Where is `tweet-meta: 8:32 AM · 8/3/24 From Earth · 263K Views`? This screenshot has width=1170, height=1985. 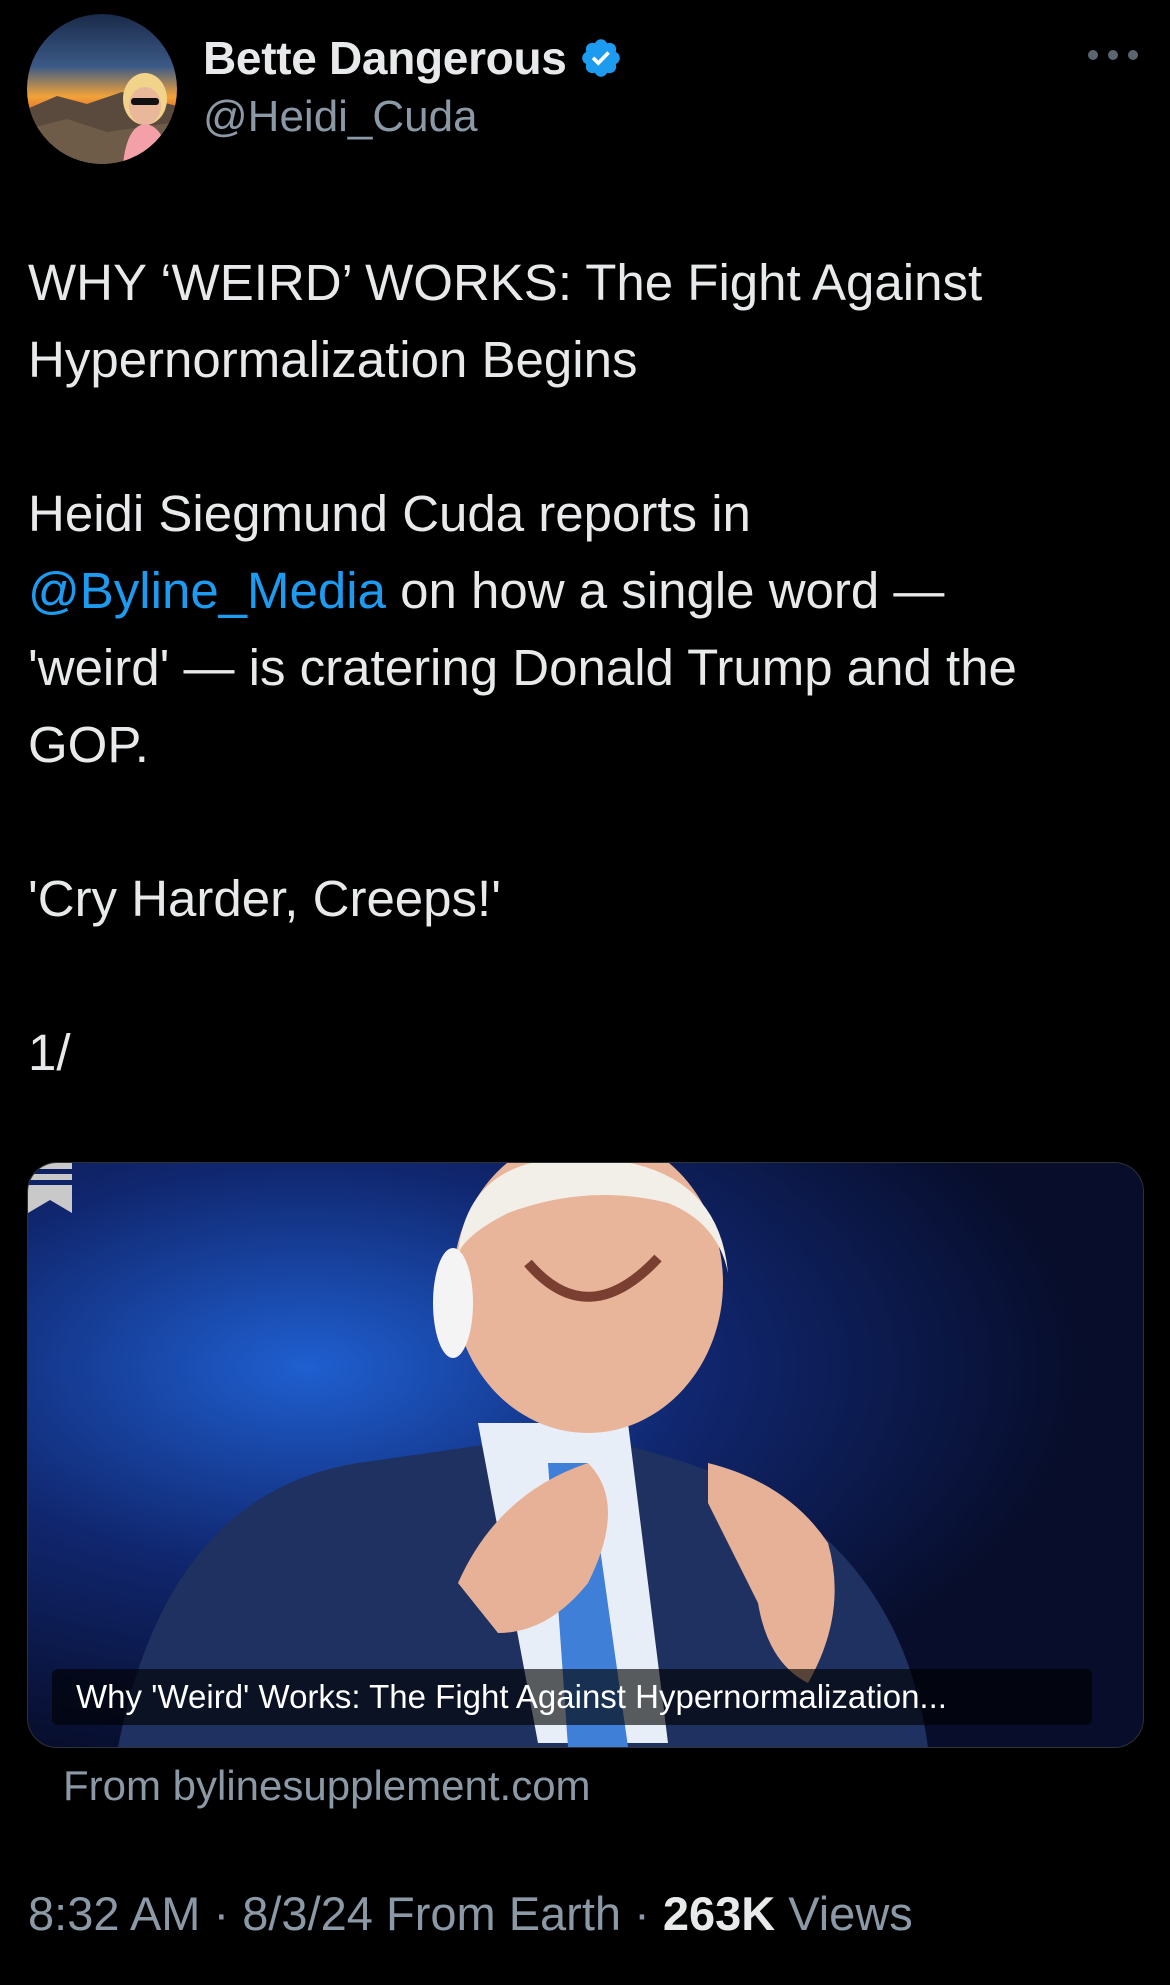 tweet-meta: 8:32 AM · 8/3/24 From Earth · 263K Views is located at coordinates (470, 1913).